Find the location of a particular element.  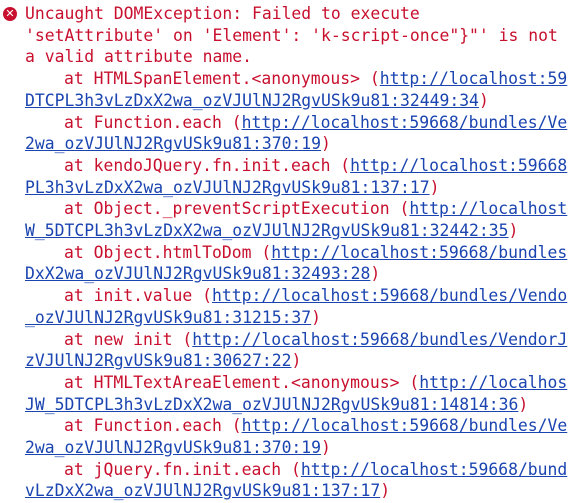

stack-frame-link: http://localhost is located at coordinates (488, 208).